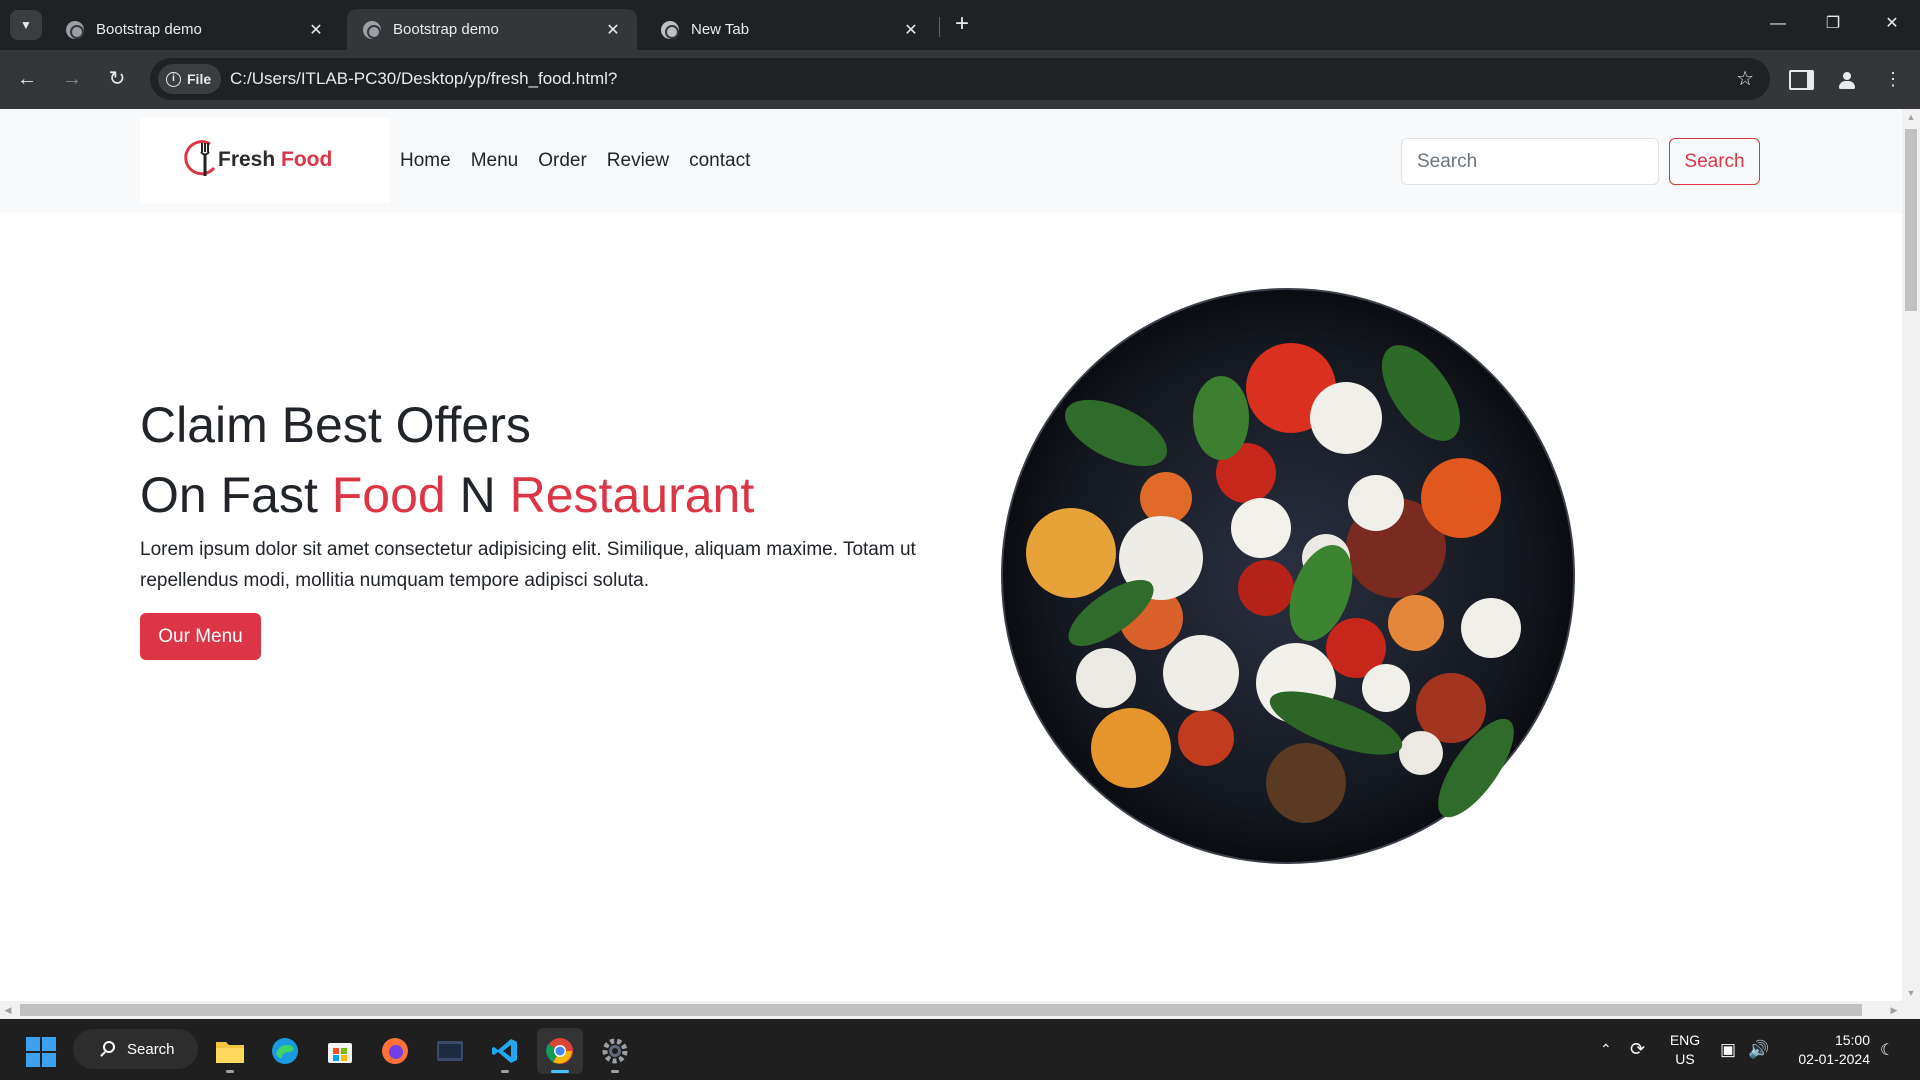 This screenshot has height=1080, width=1920. I want to click on taskbar-search: Search, so click(135, 1049).